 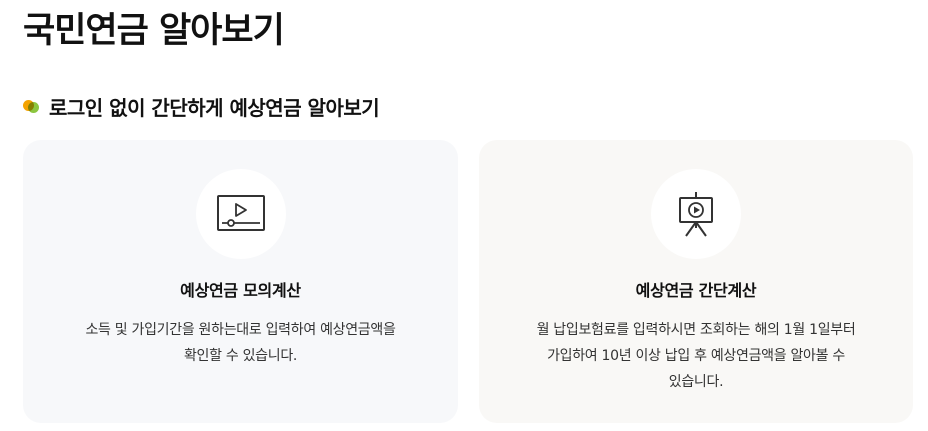 What do you see at coordinates (240, 343) in the screenshot?
I see `card-description: 소득 및 가입기간을 원하는대로 입력하여 예상연금액을 확인할 수 있습니다.` at bounding box center [240, 343].